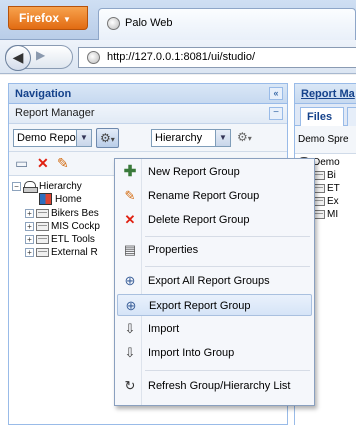  I want to click on tree-node-label: Bi, so click(331, 175).